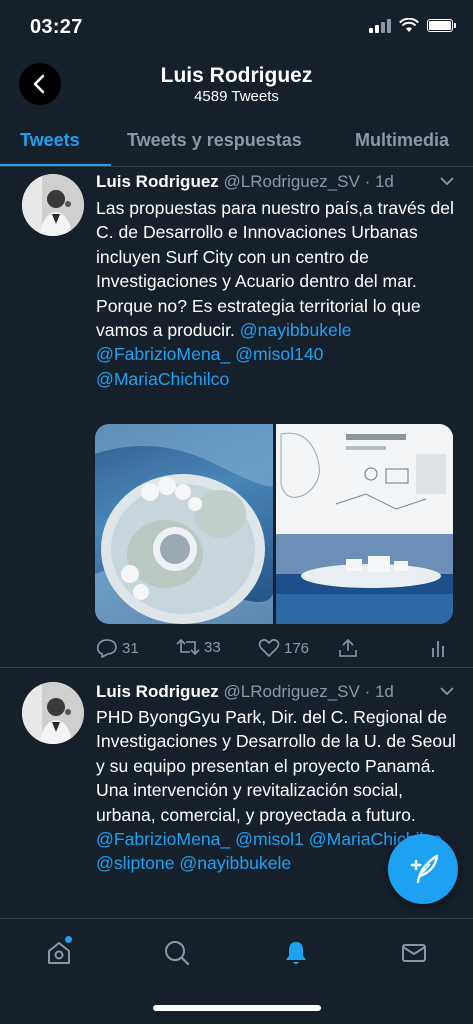  I want to click on tweet-count: 4589 Tweets, so click(236, 96).